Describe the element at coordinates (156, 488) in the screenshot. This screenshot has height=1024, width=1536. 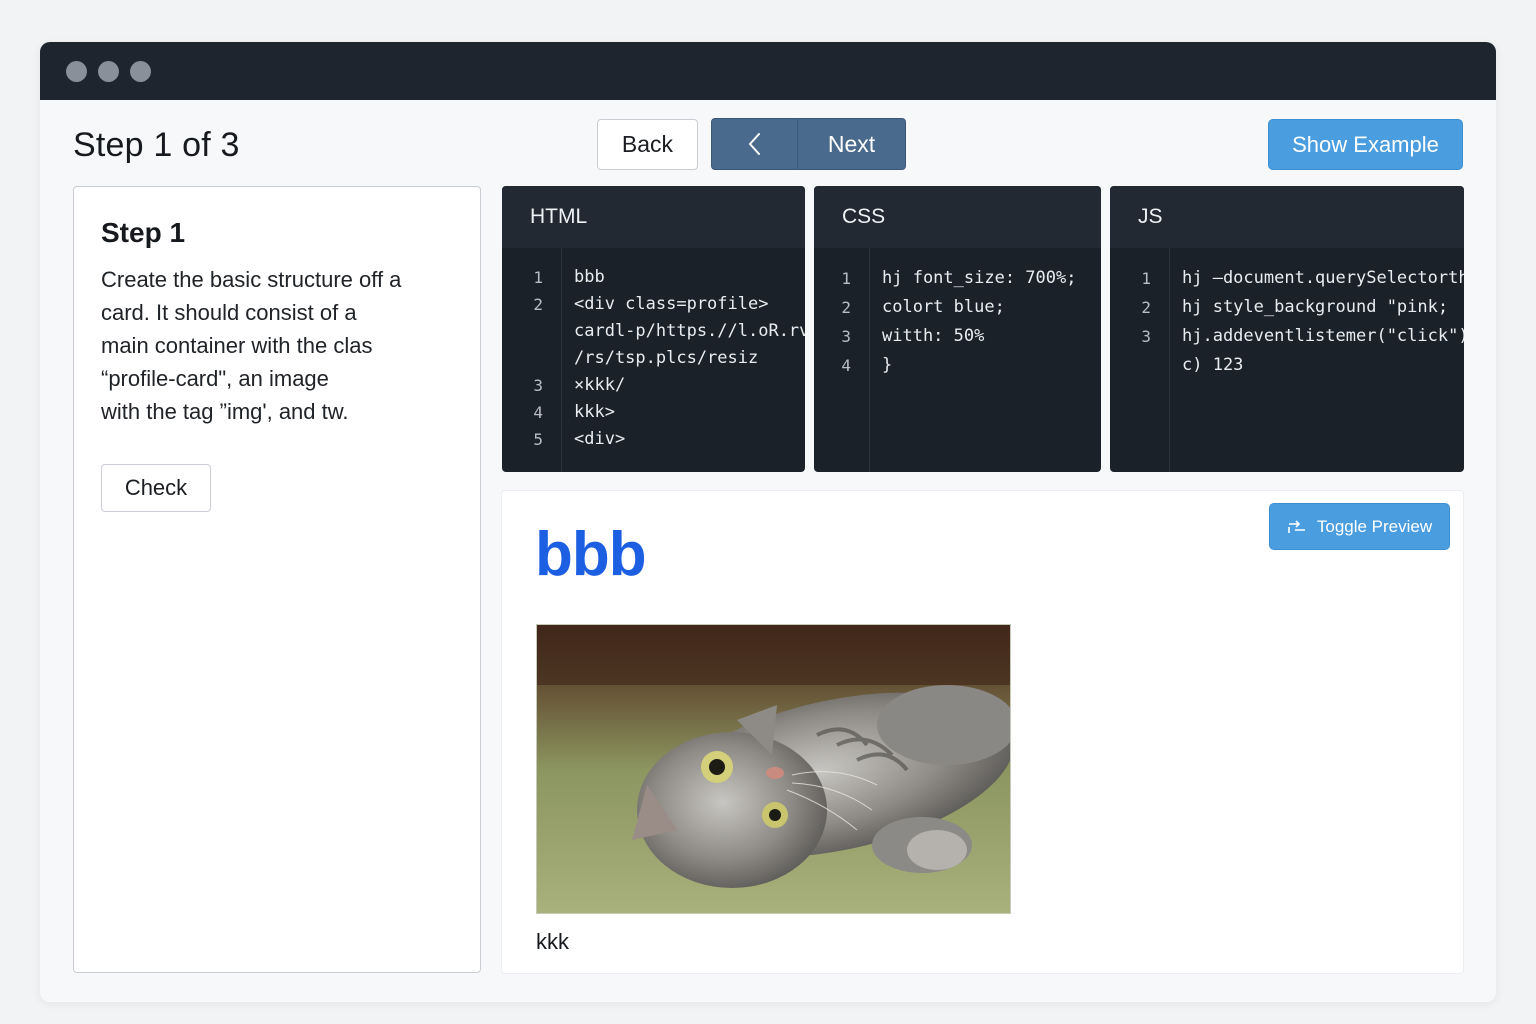
I see `check-button: Check` at that location.